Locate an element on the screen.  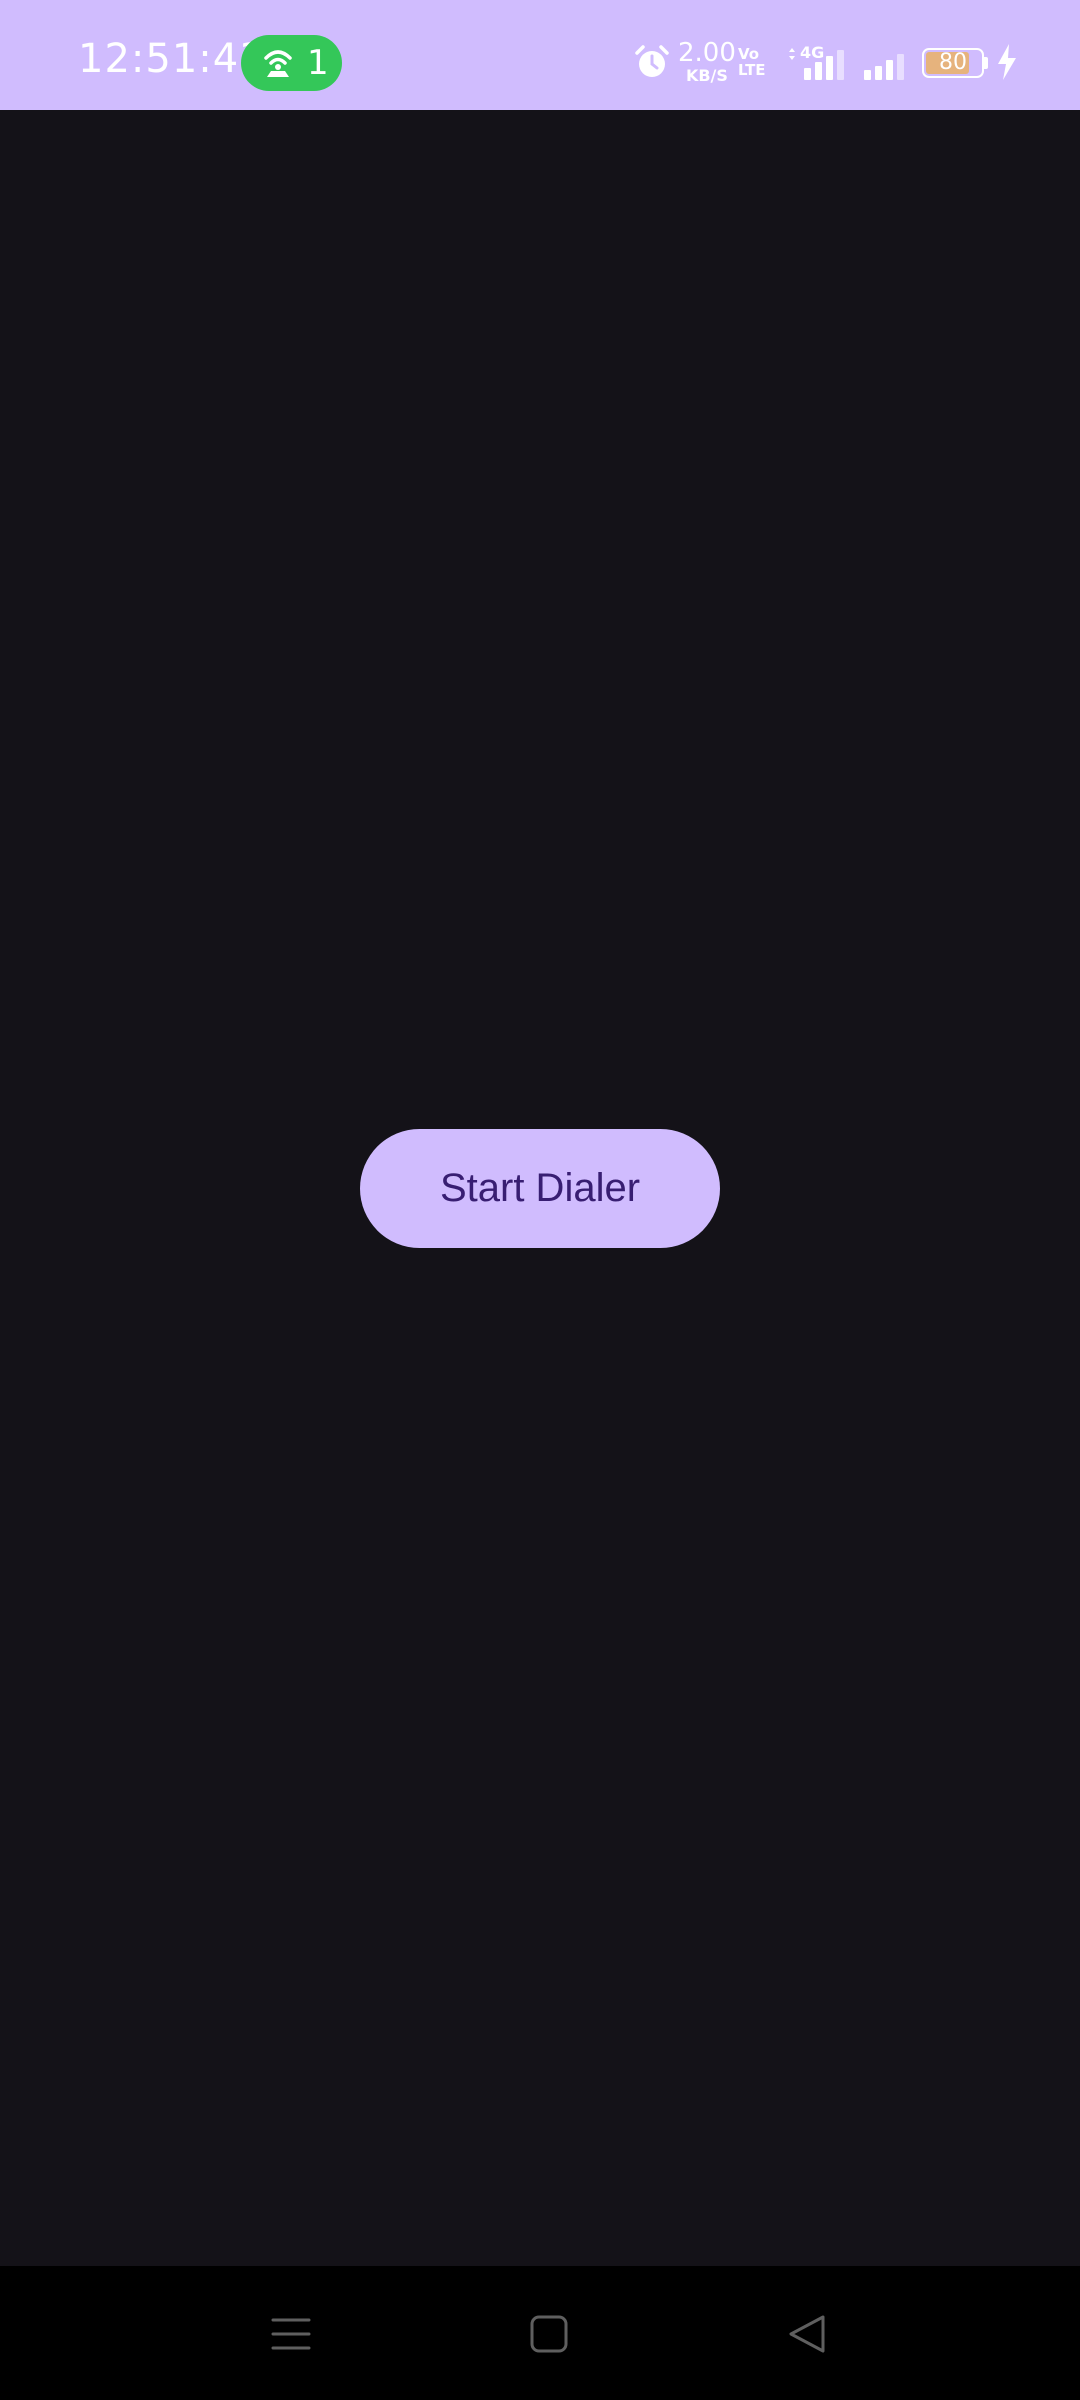
hotspot-count: 1 is located at coordinates (318, 63).